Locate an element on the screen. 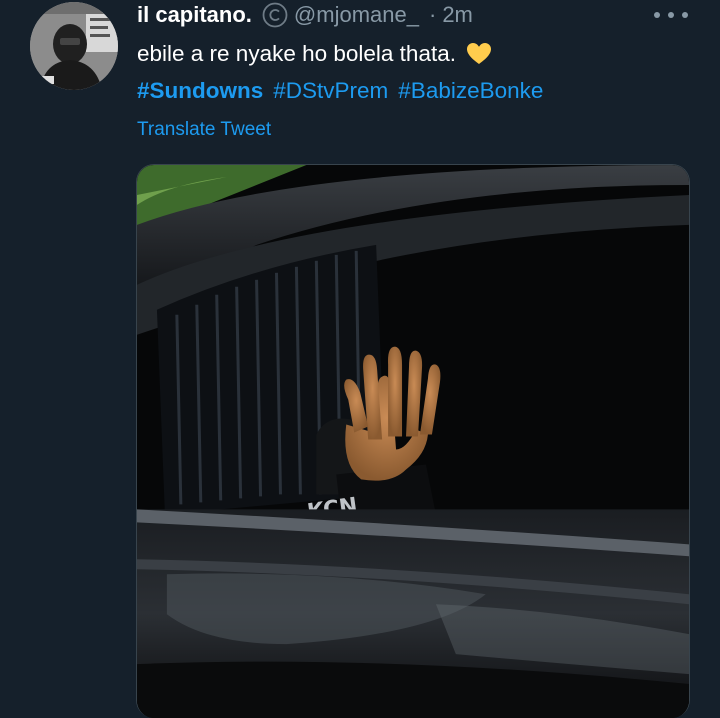 The image size is (720, 718). display-name: il capitano. is located at coordinates (194, 15).